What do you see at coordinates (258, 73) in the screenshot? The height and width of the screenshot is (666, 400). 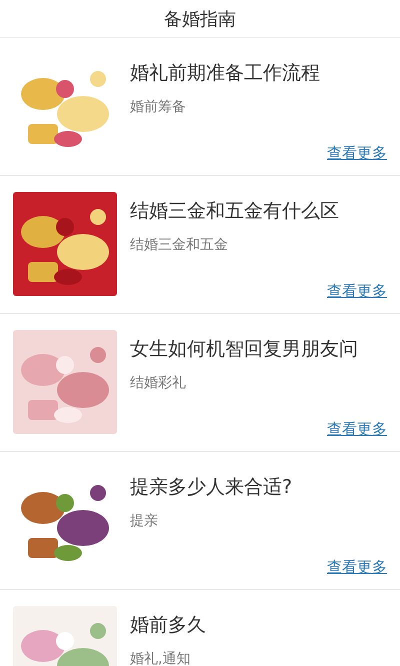 I see `article-title: 婚礼前期准备工作流程` at bounding box center [258, 73].